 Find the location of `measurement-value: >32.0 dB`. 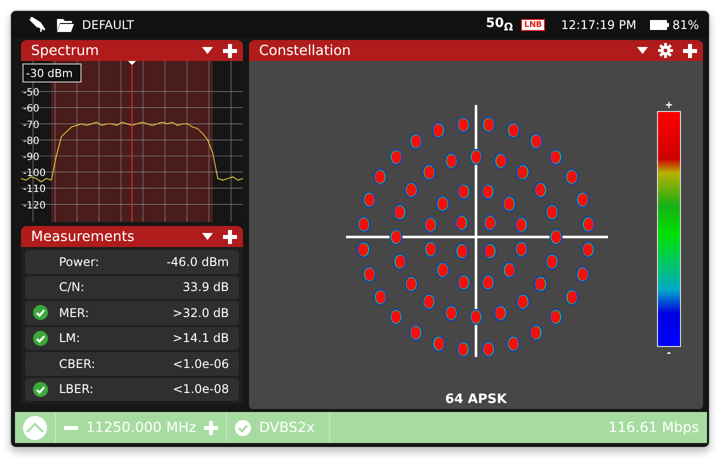

measurement-value: >32.0 dB is located at coordinates (200, 313).